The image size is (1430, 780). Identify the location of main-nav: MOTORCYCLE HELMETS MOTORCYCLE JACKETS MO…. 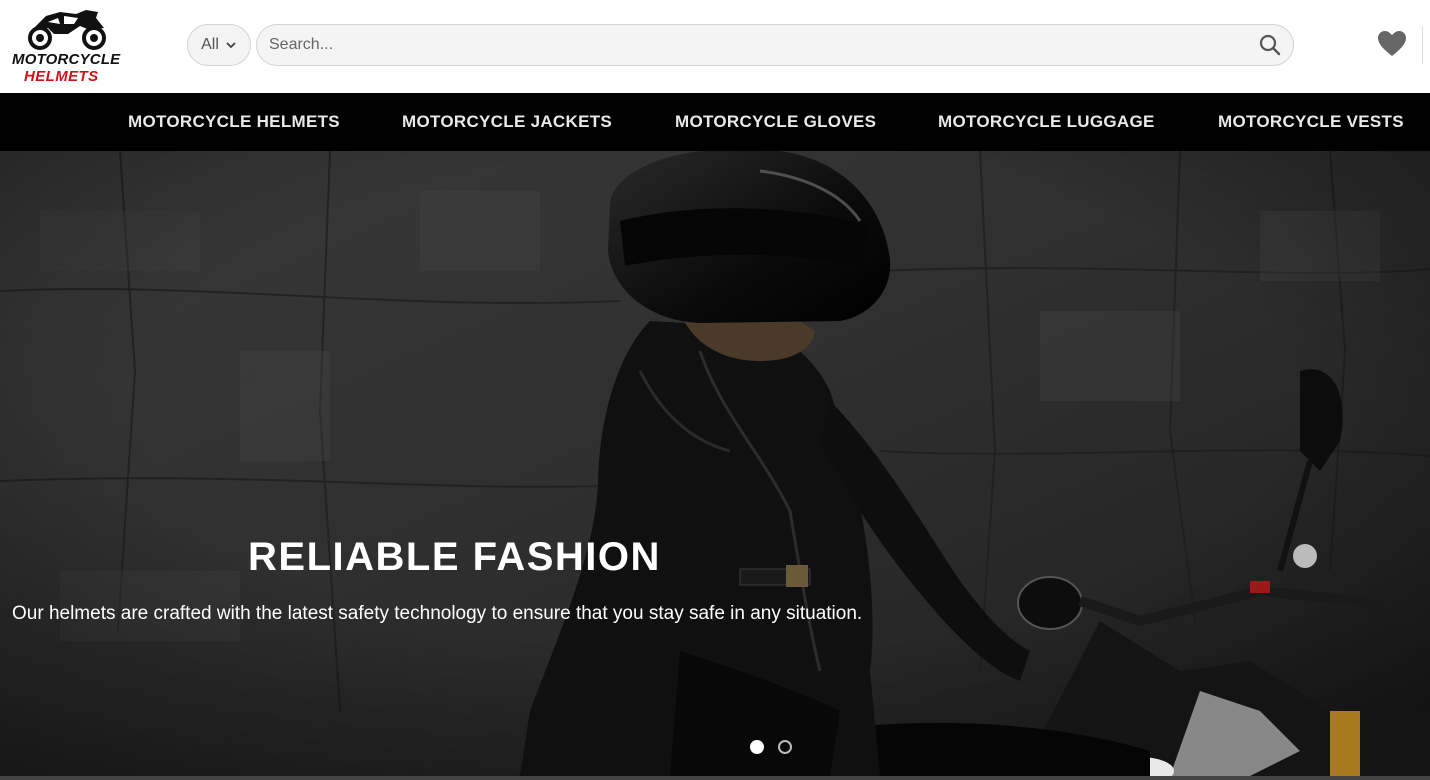
(715, 122).